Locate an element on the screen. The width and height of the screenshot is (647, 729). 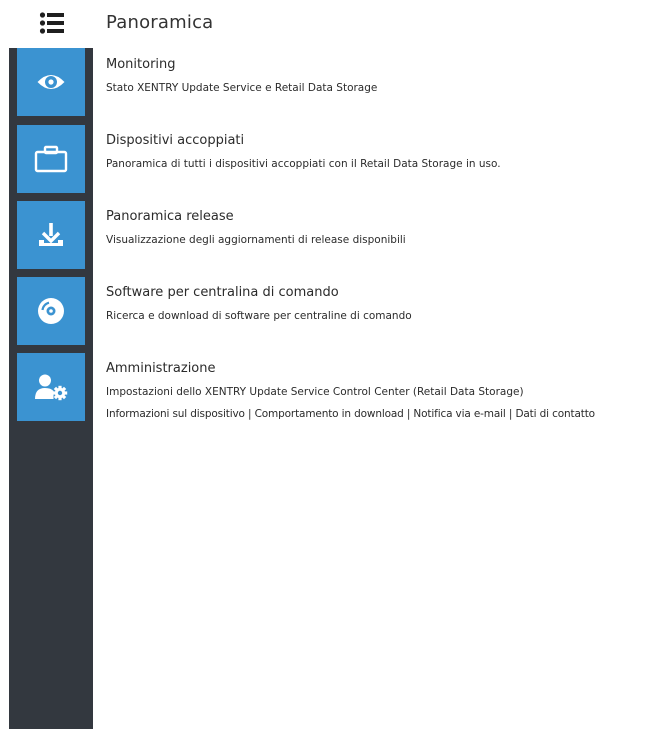
disc-icon is located at coordinates (51, 311).